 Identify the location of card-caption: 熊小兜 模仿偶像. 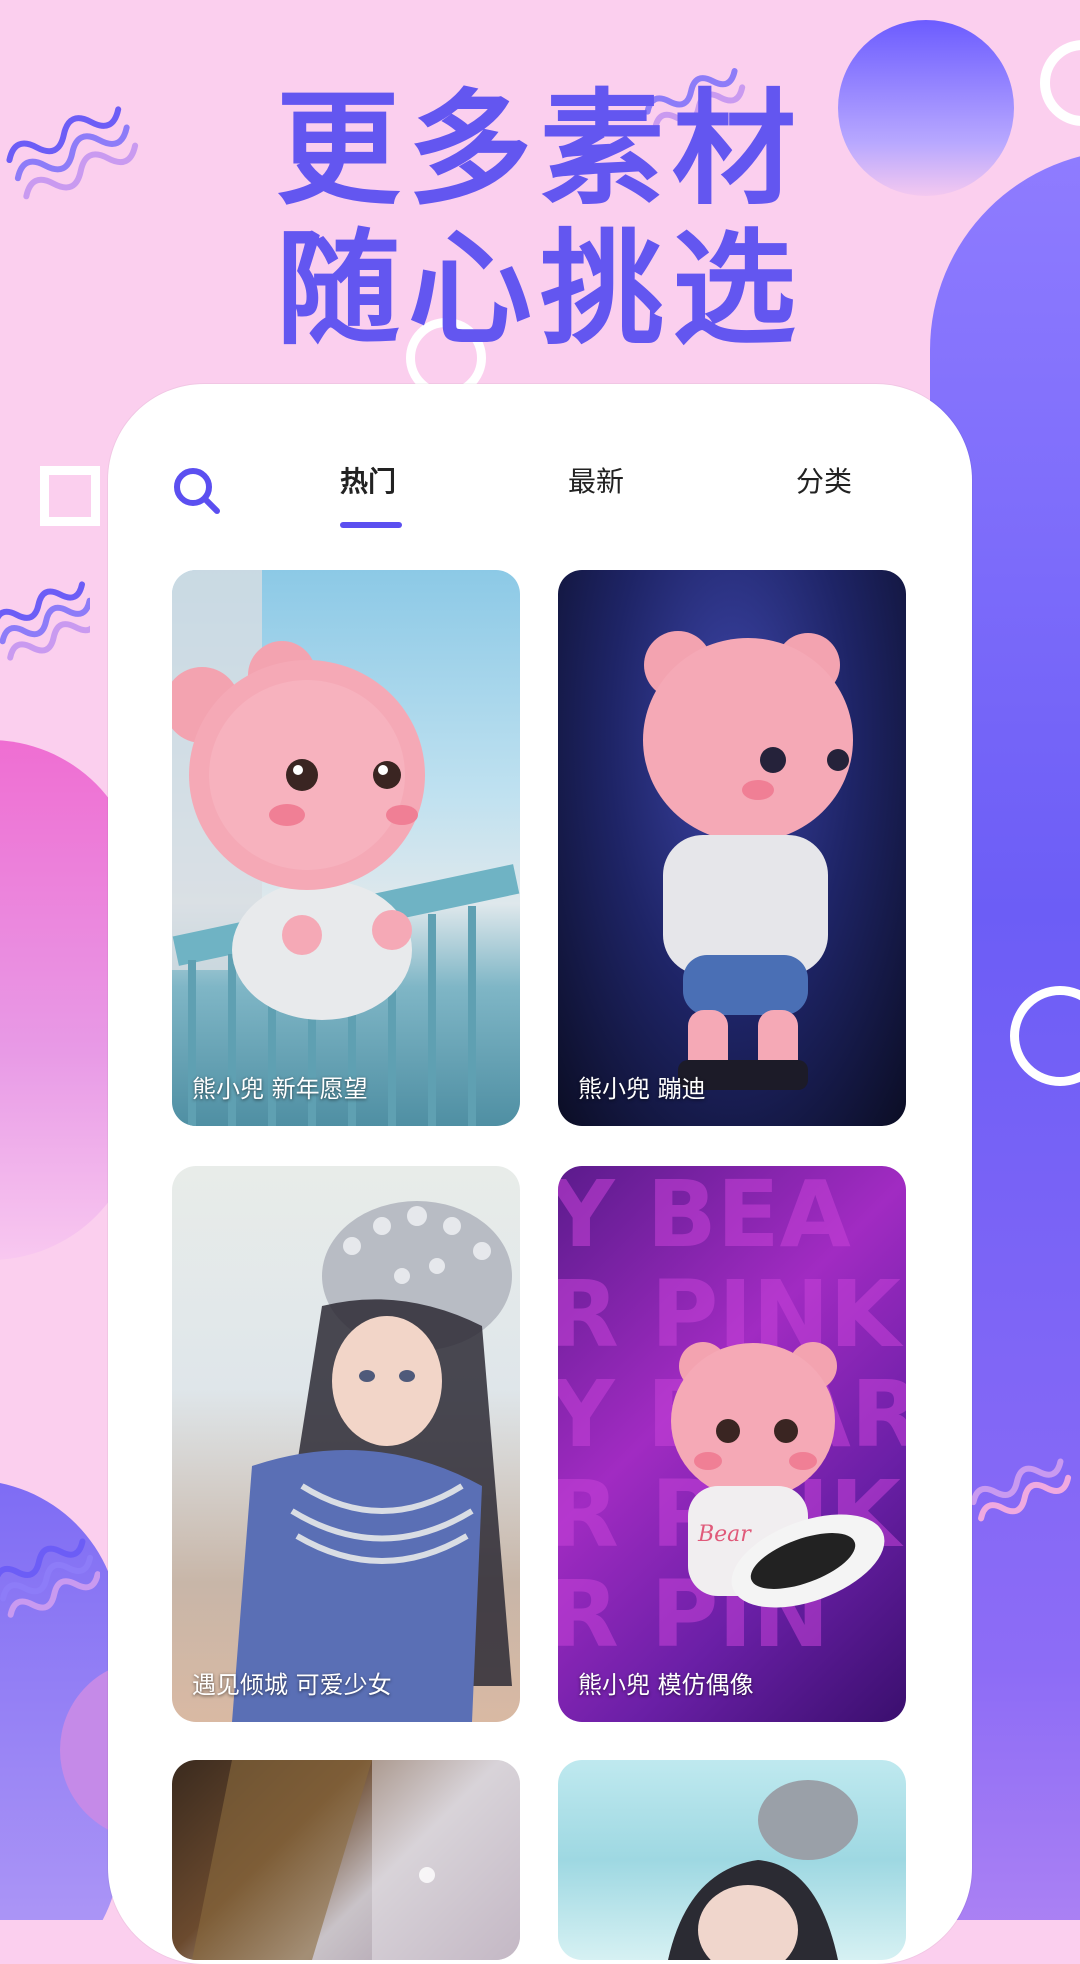
(666, 1685).